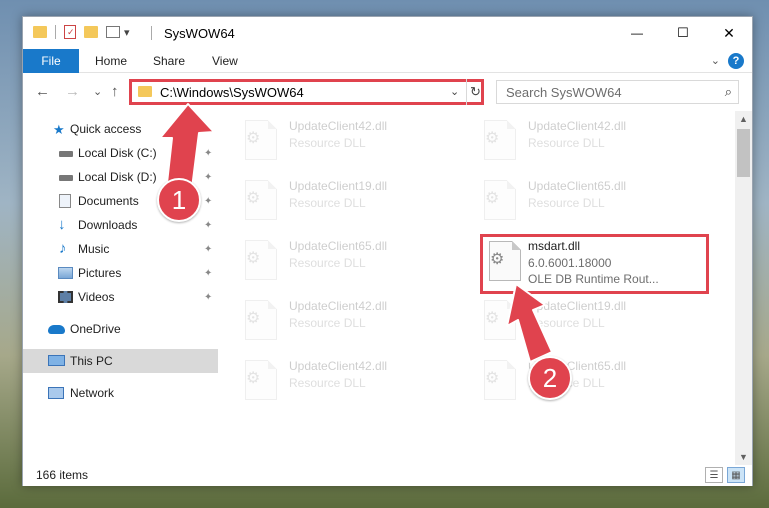 Image resolution: width=769 pixels, height=508 pixels. What do you see at coordinates (232, 92) in the screenshot?
I see `address-path: C:\Windows\SysWOW64` at bounding box center [232, 92].